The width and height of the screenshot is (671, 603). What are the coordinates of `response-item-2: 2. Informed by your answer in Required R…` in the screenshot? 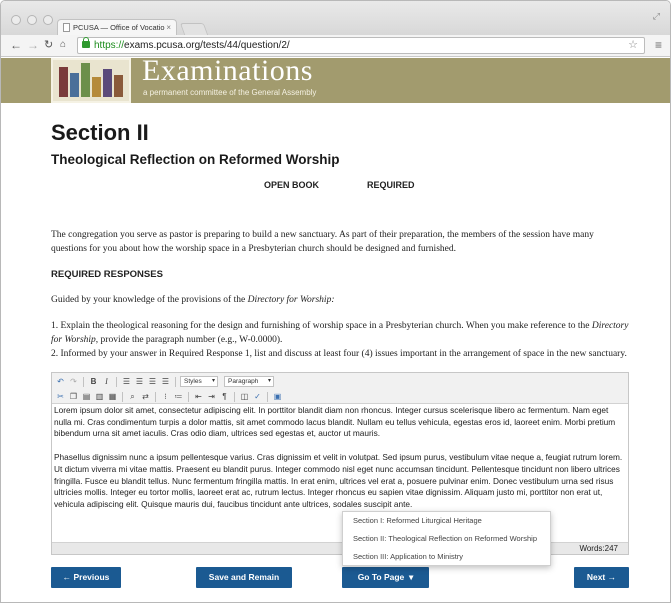 It's located at (339, 354).